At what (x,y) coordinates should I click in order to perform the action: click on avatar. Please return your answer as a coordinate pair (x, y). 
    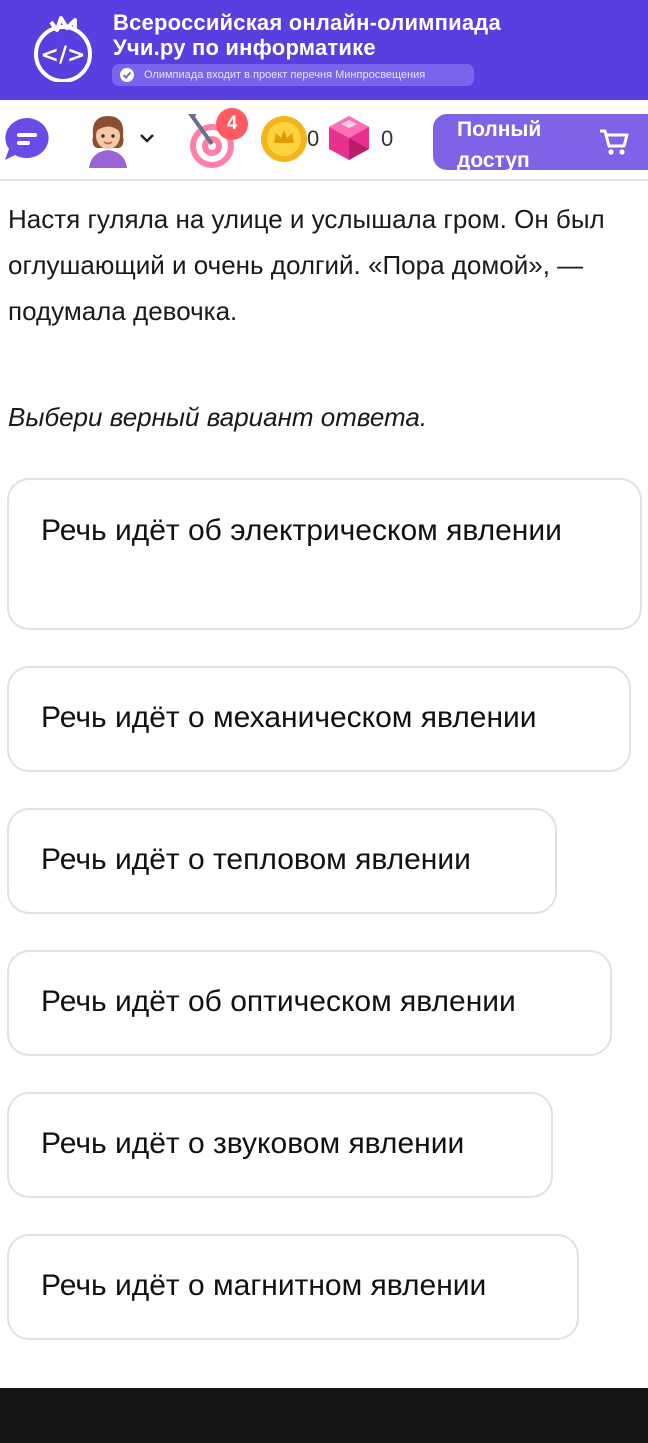
    Looking at the image, I should click on (108, 140).